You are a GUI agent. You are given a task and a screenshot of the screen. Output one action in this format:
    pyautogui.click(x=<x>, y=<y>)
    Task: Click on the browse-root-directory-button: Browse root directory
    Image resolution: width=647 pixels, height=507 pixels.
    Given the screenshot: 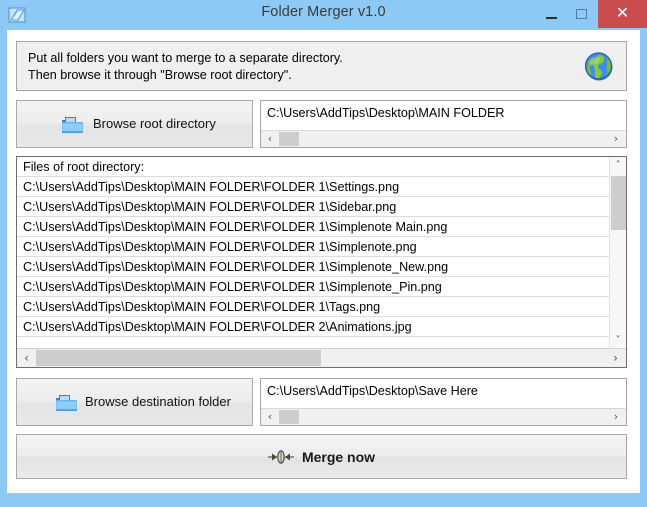 What is the action you would take?
    pyautogui.click(x=134, y=124)
    